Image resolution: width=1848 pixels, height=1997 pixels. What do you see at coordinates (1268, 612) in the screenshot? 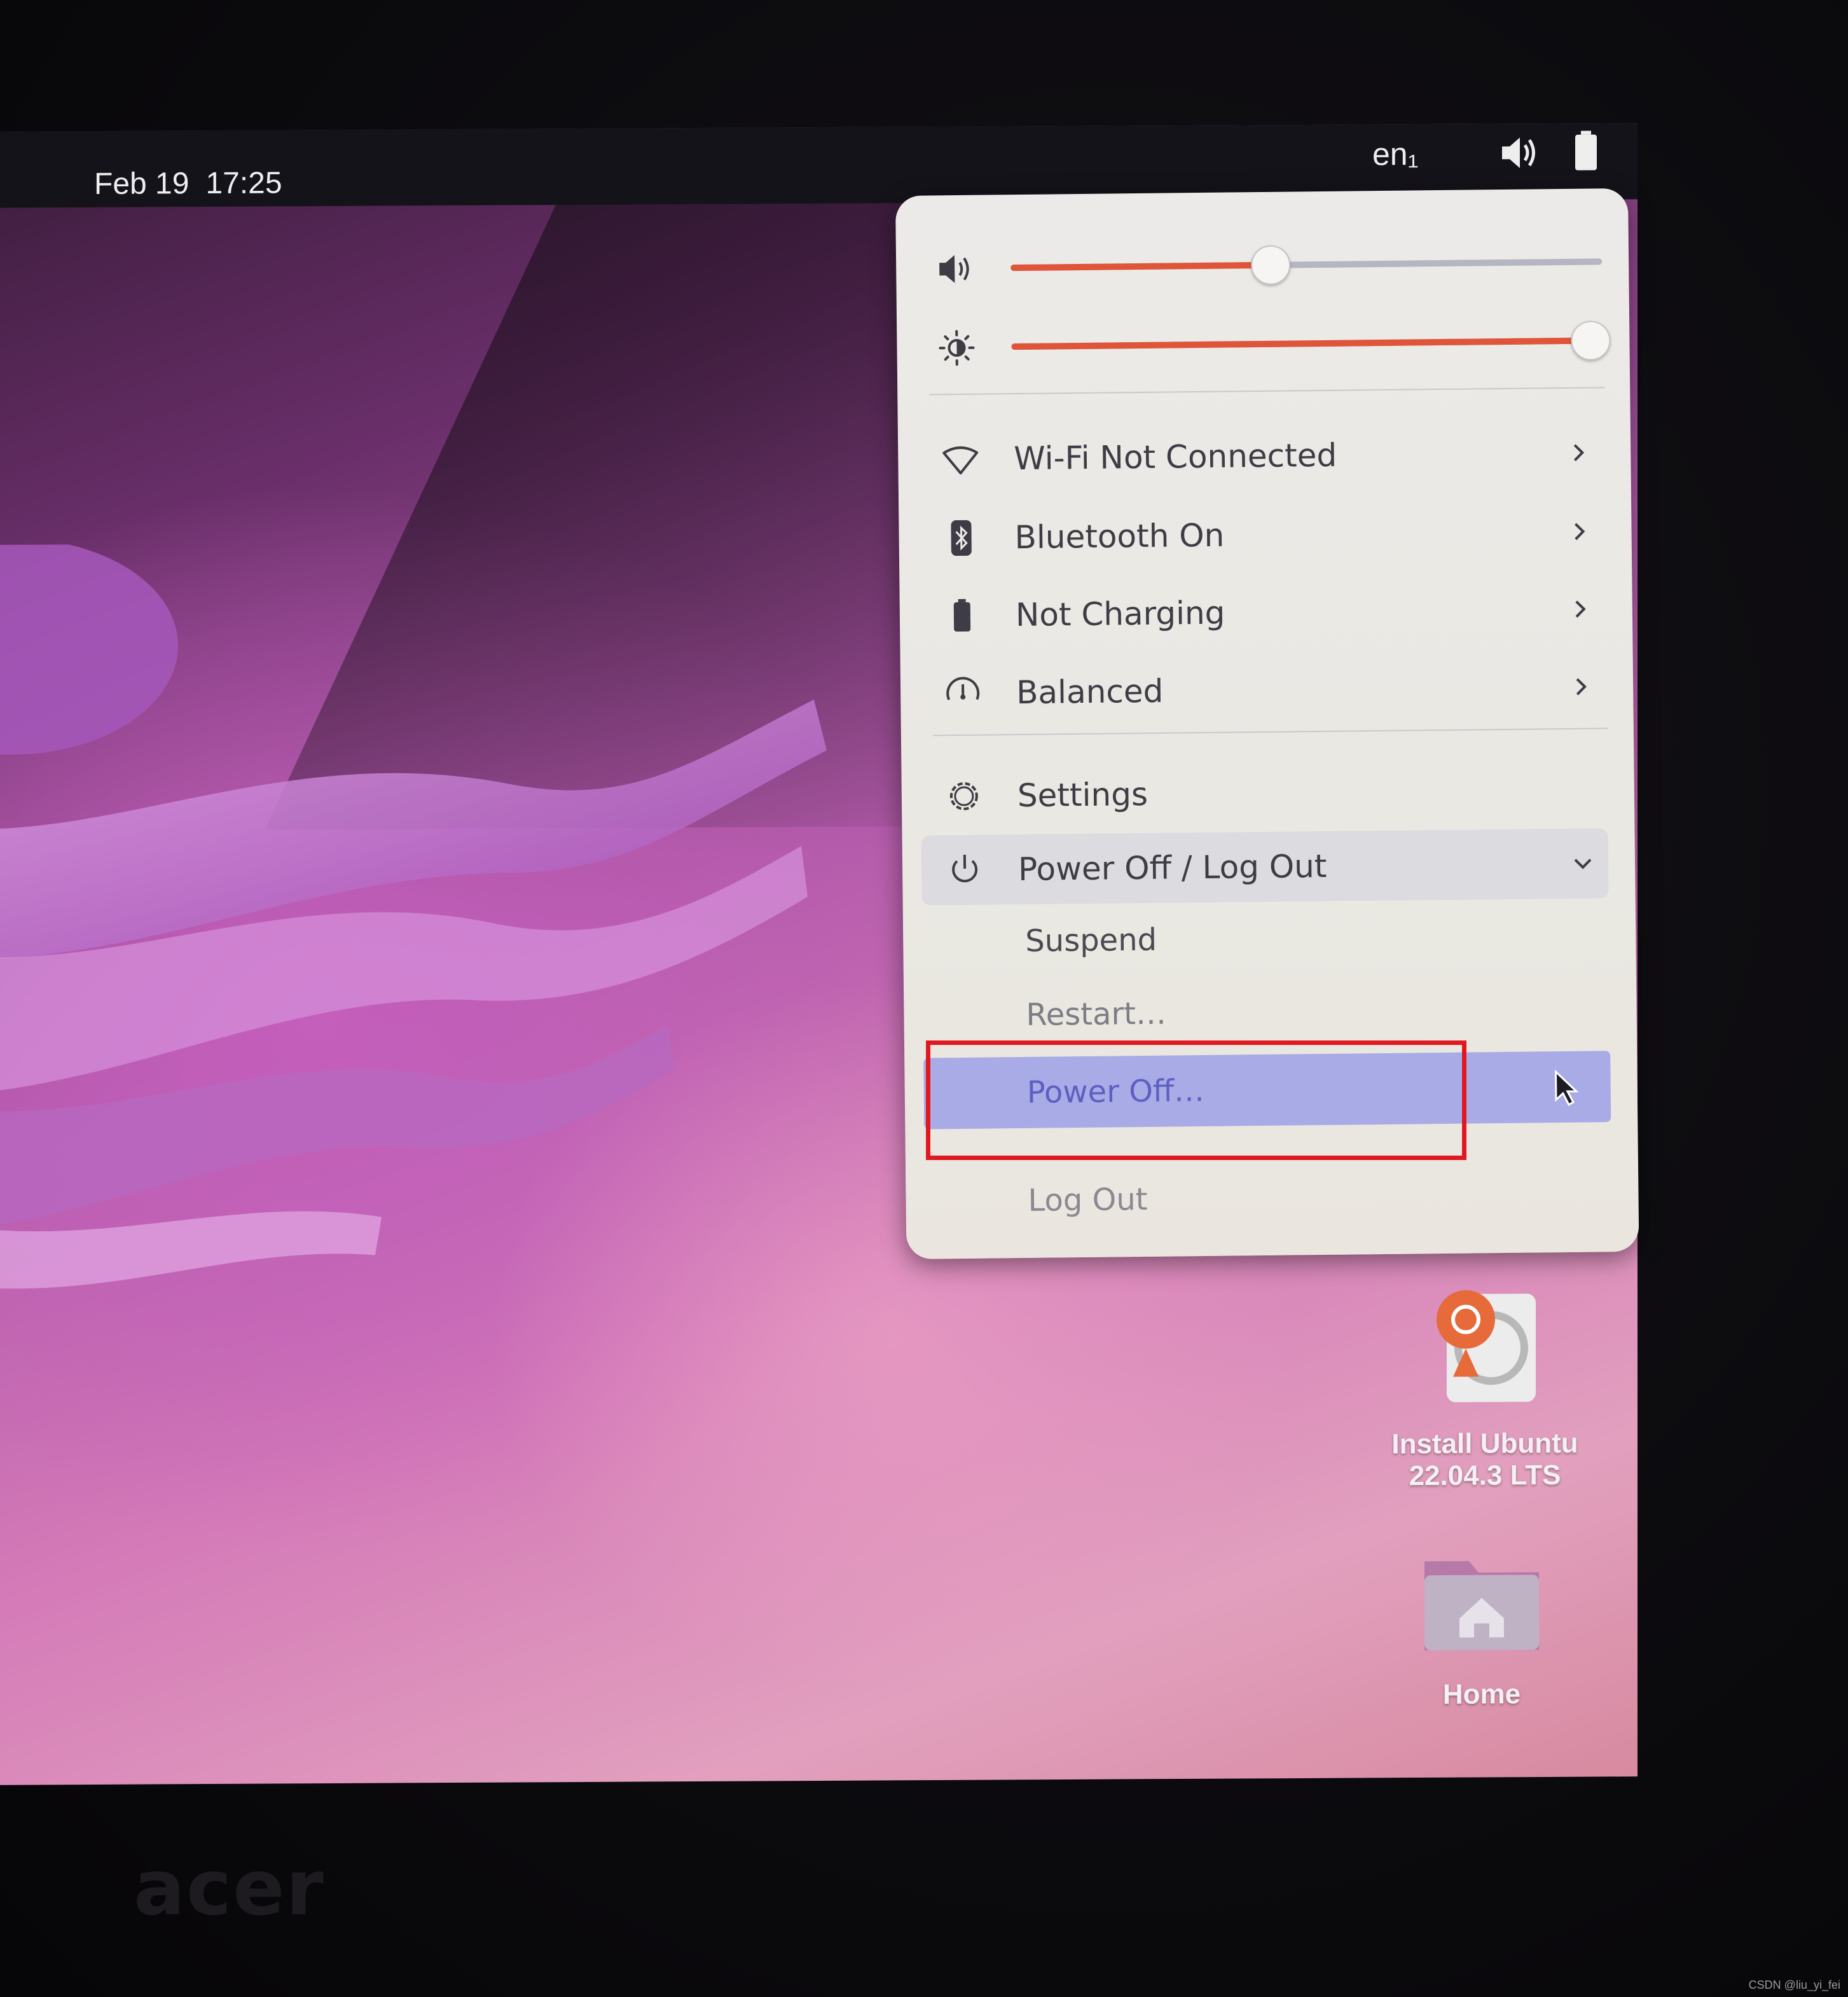
I see `battery-row: Not Charging` at bounding box center [1268, 612].